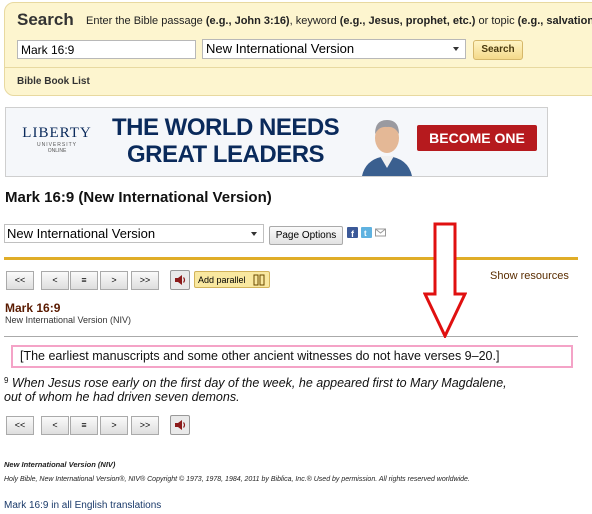 Image resolution: width=592 pixels, height=514 pixels. What do you see at coordinates (387, 142) in the screenshot?
I see `person-photo-icon` at bounding box center [387, 142].